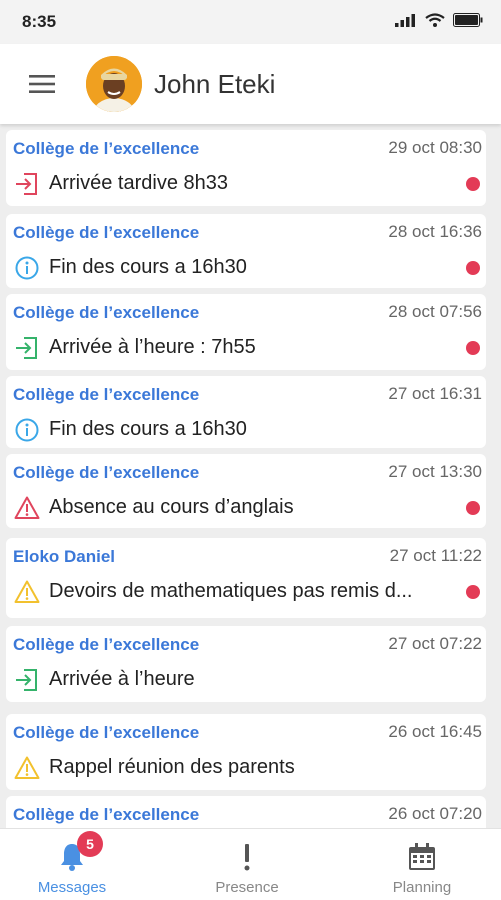 This screenshot has height=900, width=501. I want to click on message-date: 26 oct 07:20, so click(435, 813).